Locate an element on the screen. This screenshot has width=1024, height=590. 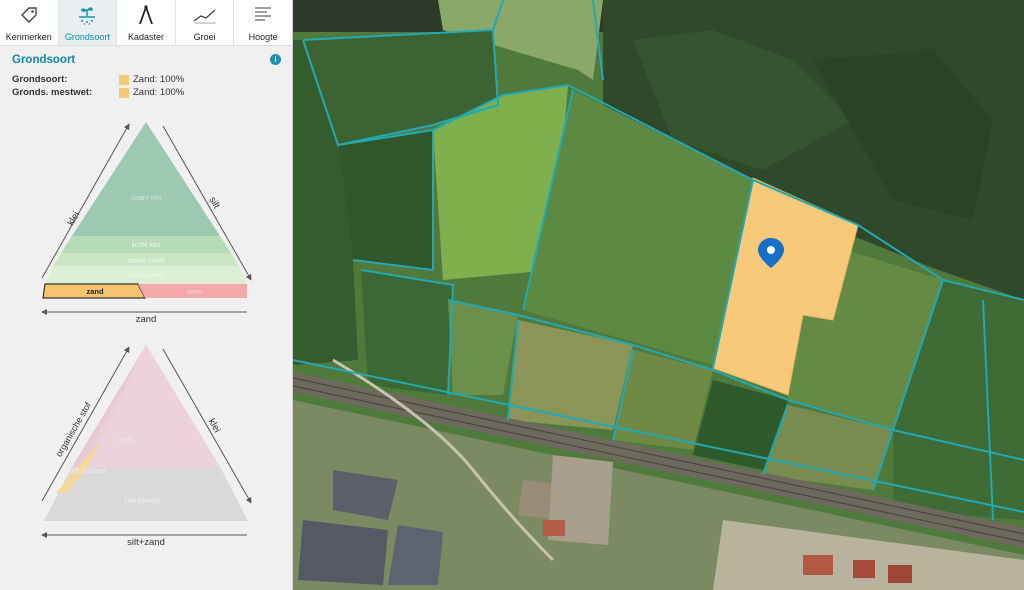
zone-label-selected: zand is located at coordinates (95, 291).